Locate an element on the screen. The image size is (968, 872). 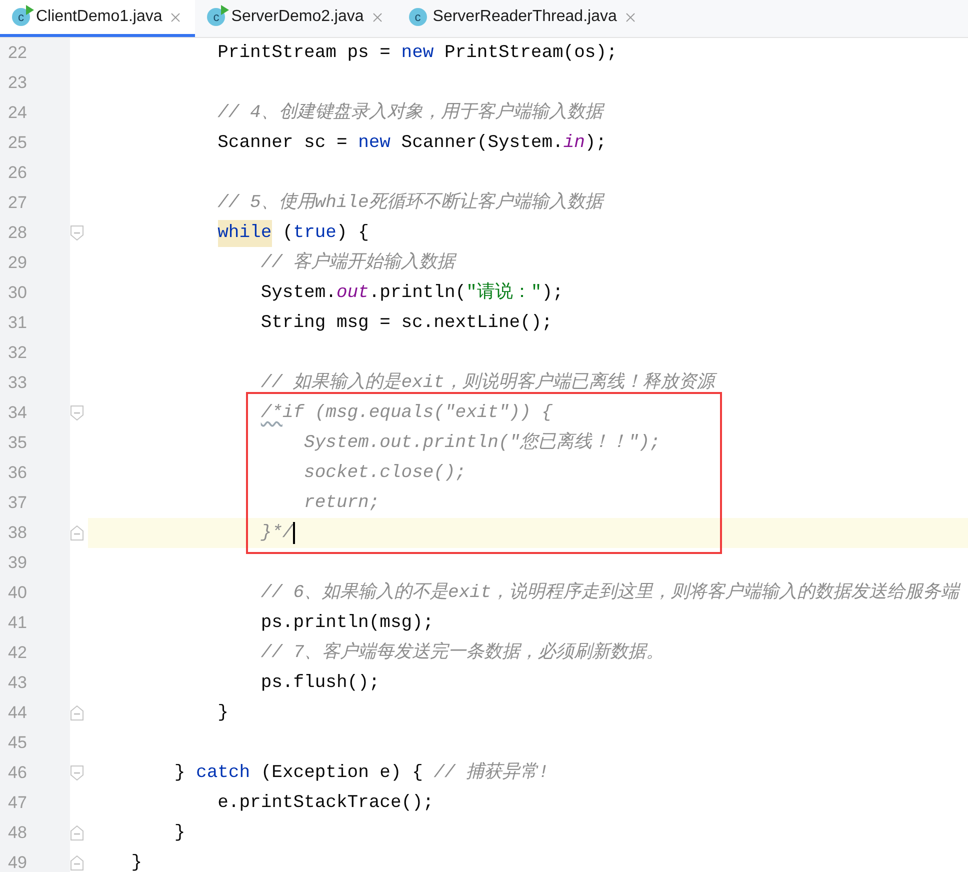
line-number: 35 is located at coordinates (17, 443).